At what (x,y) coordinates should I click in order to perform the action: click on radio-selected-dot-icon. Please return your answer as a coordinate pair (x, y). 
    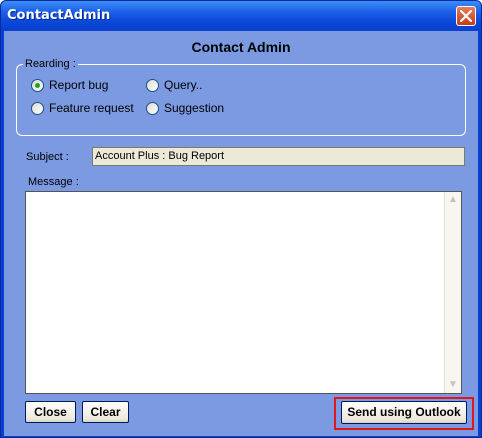
    Looking at the image, I should click on (37, 85).